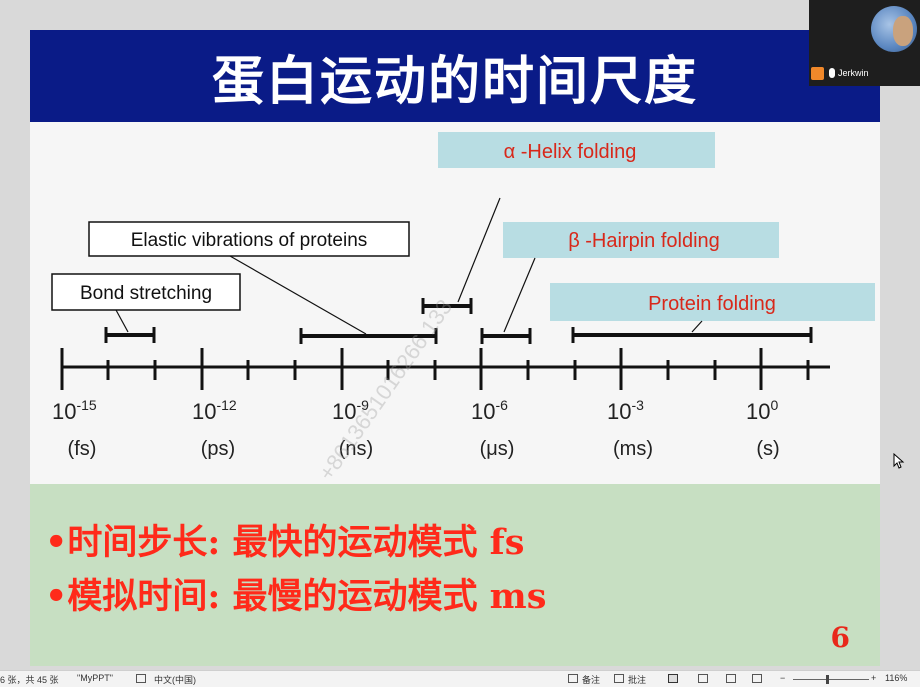 Image resolution: width=920 pixels, height=687 pixels. I want to click on notes-icon, so click(573, 678).